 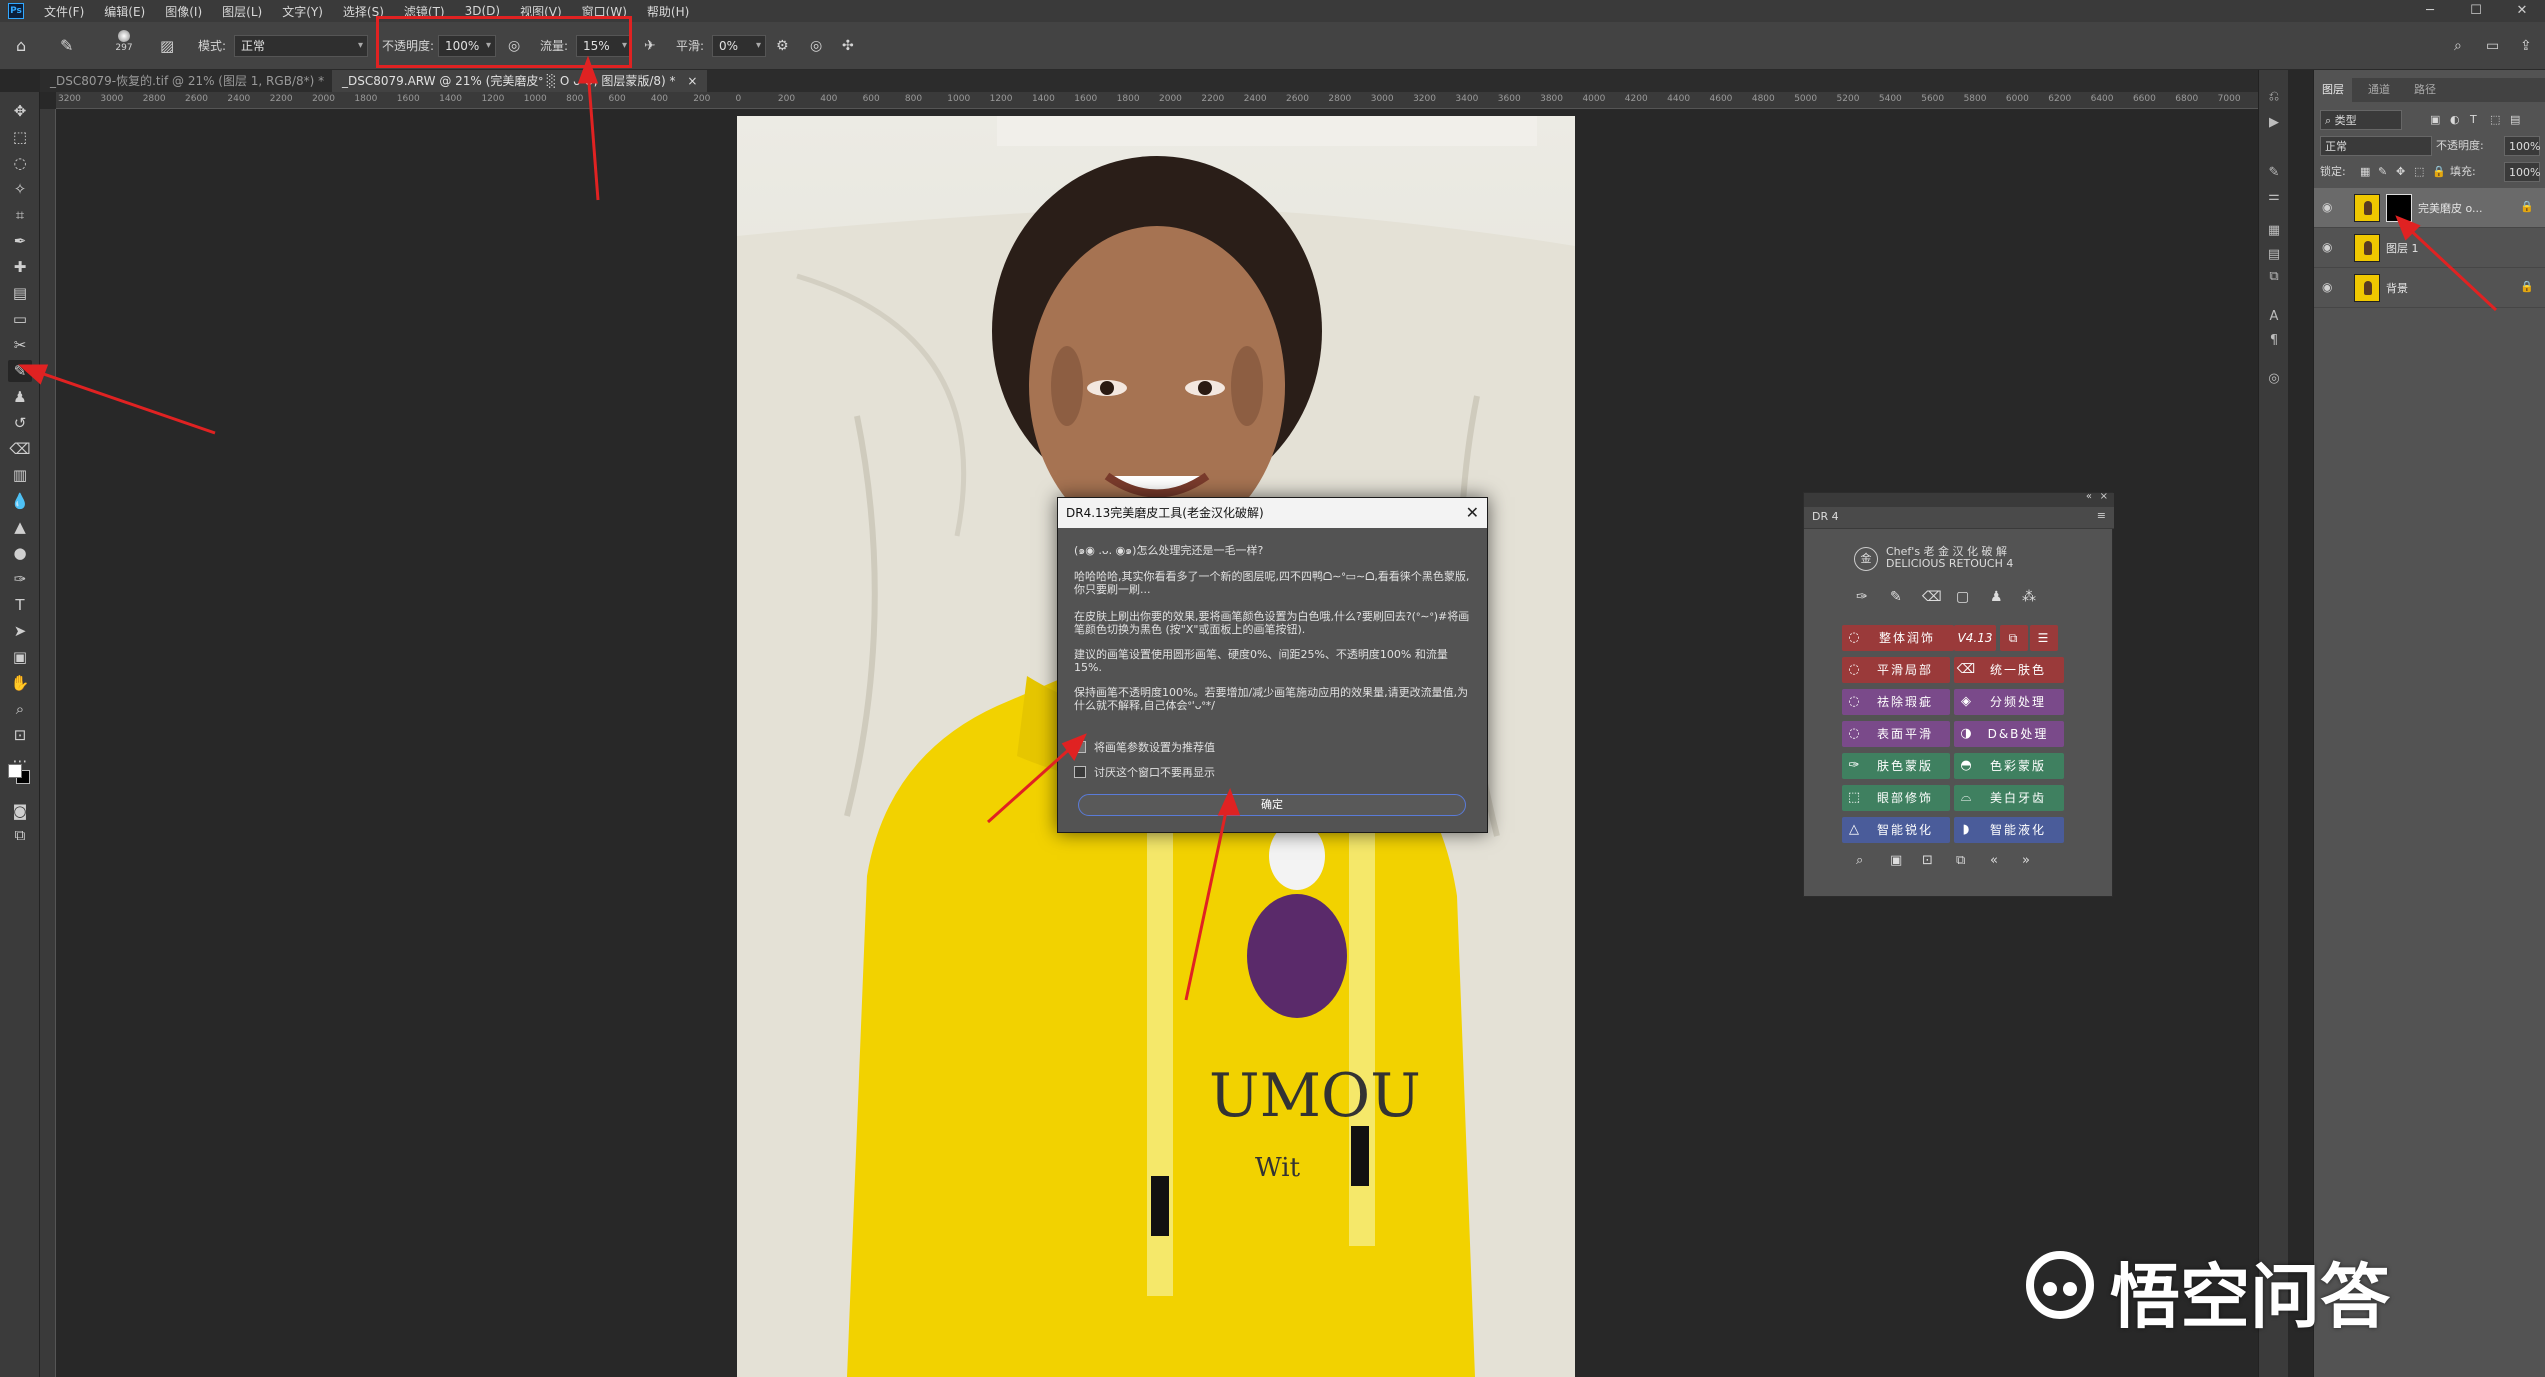 What do you see at coordinates (20, 527) in the screenshot?
I see `sharpen-tool-icon: ▲` at bounding box center [20, 527].